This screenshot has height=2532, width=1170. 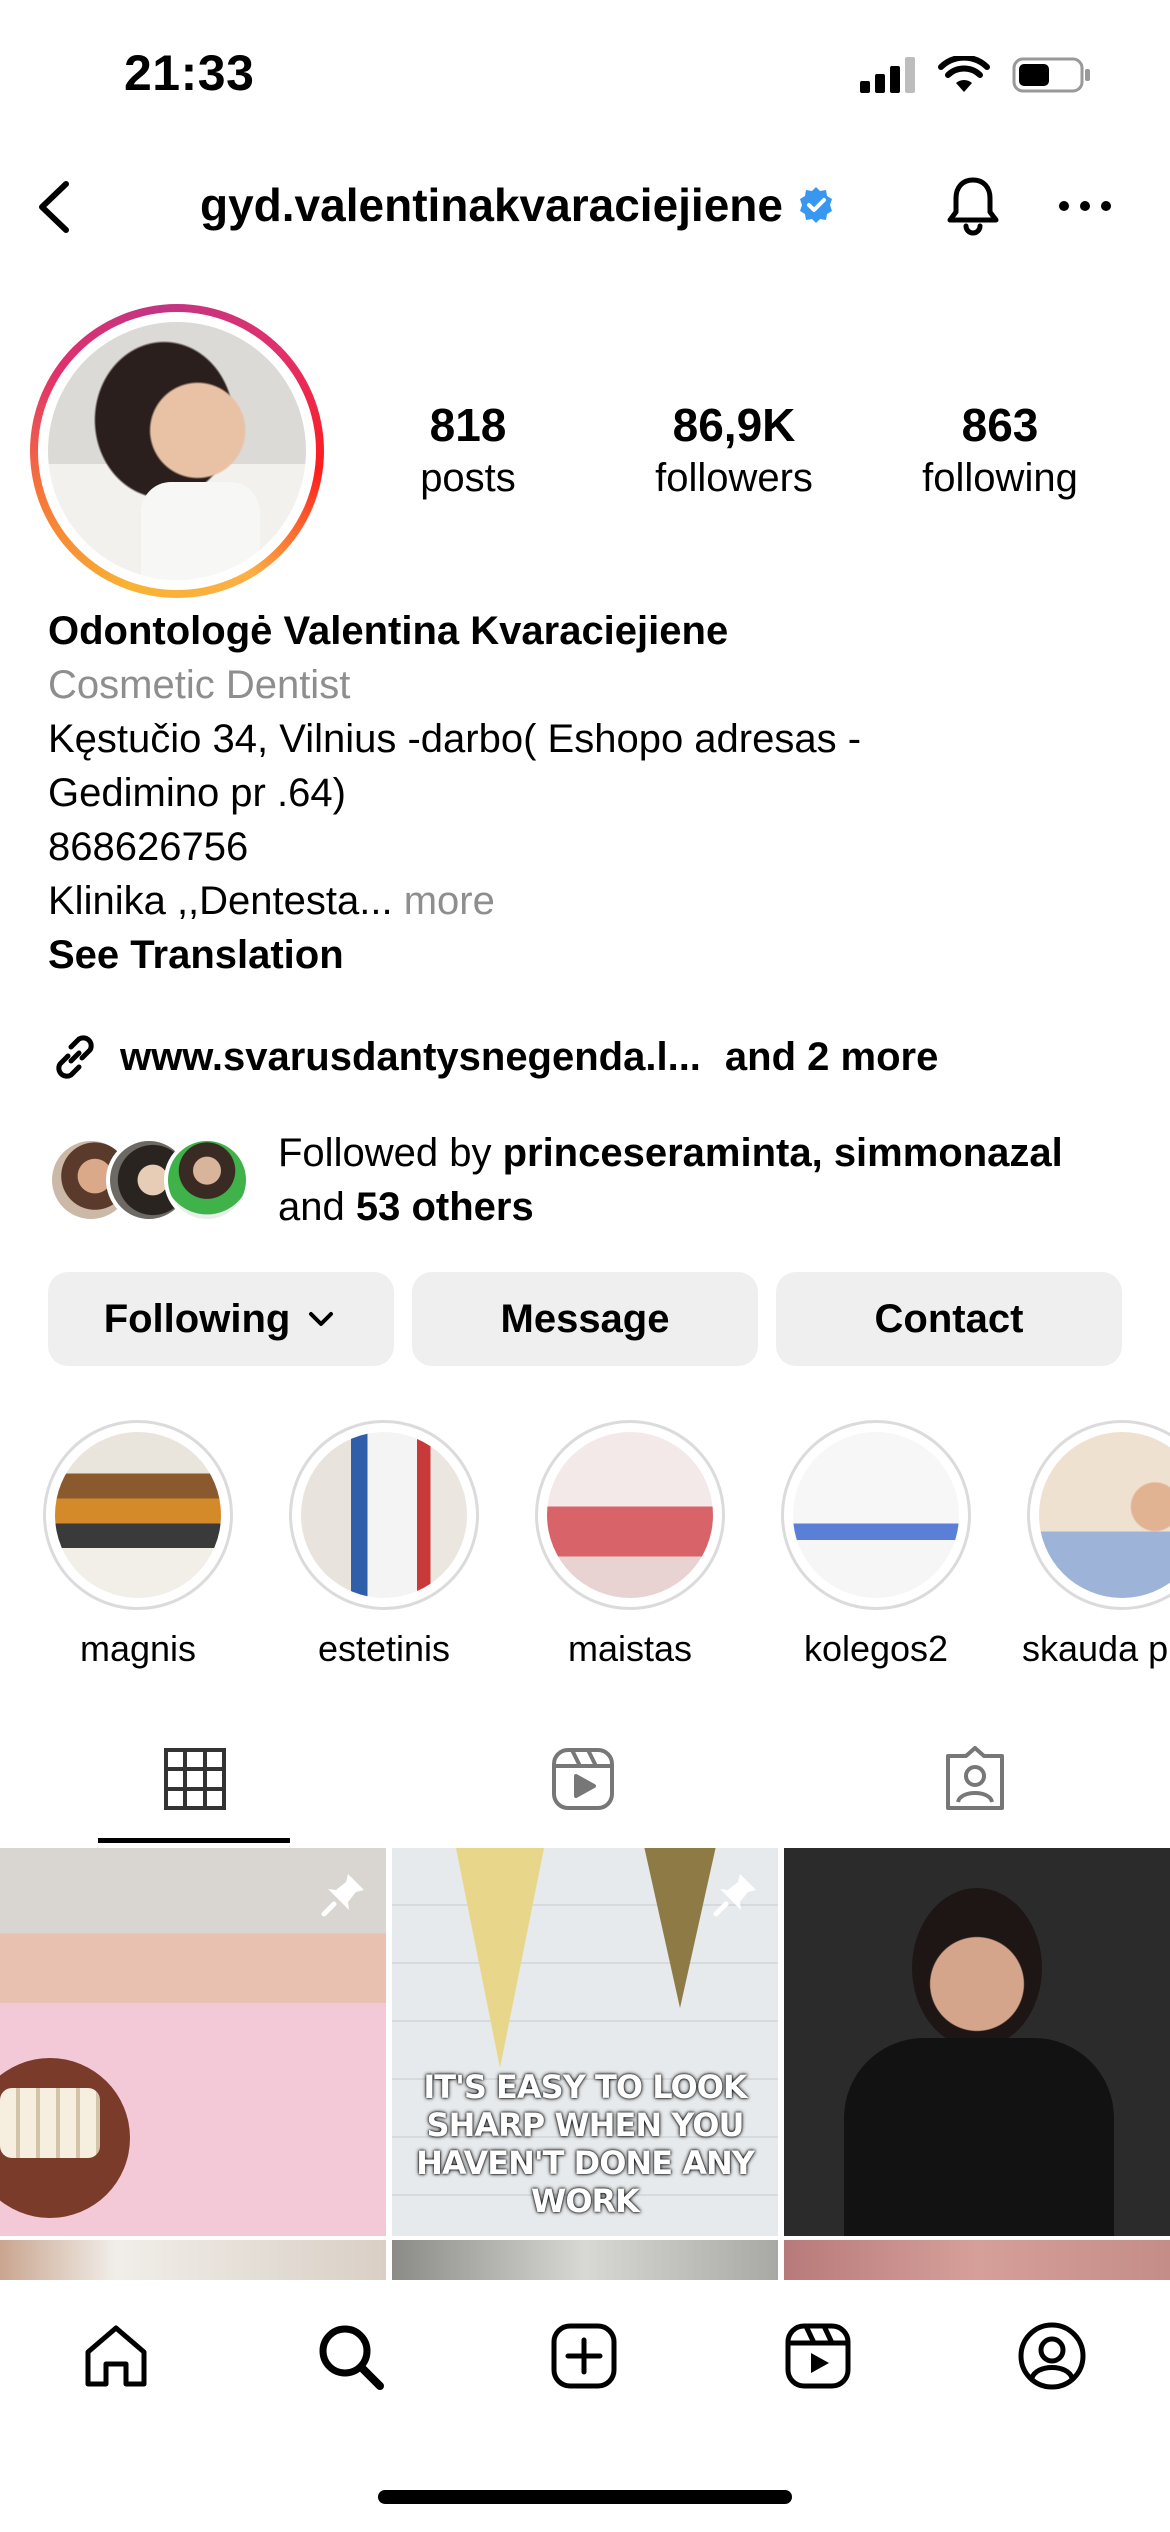 I want to click on posts-count: 818, so click(x=468, y=425).